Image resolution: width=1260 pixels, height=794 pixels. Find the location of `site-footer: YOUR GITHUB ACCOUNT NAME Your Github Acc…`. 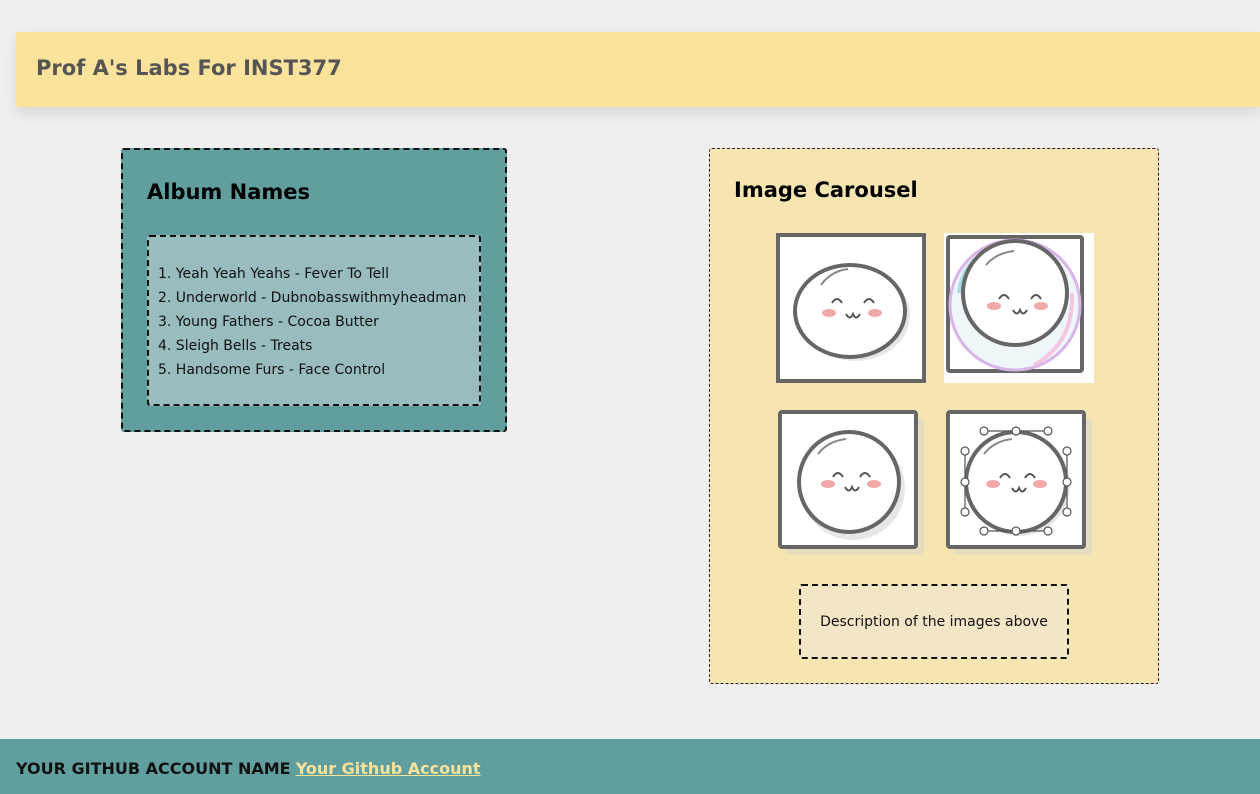

site-footer: YOUR GITHUB ACCOUNT NAME Your Github Acc… is located at coordinates (630, 766).